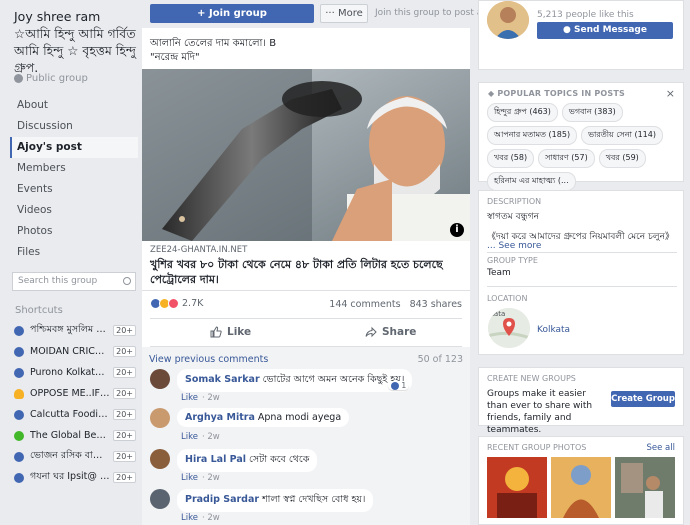 The image size is (690, 525). Describe the element at coordinates (75, 435) in the screenshot. I see `shortcut-item: The Global Bengali20+` at that location.